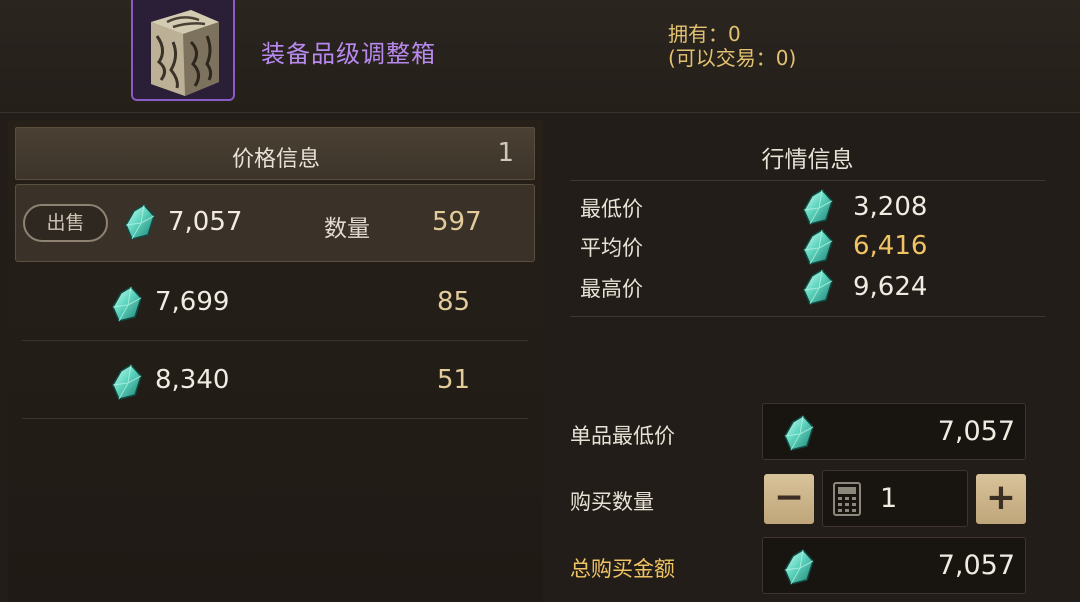 The width and height of the screenshot is (1080, 602). Describe the element at coordinates (1001, 499) in the screenshot. I see `increase-quantity-button: +` at that location.